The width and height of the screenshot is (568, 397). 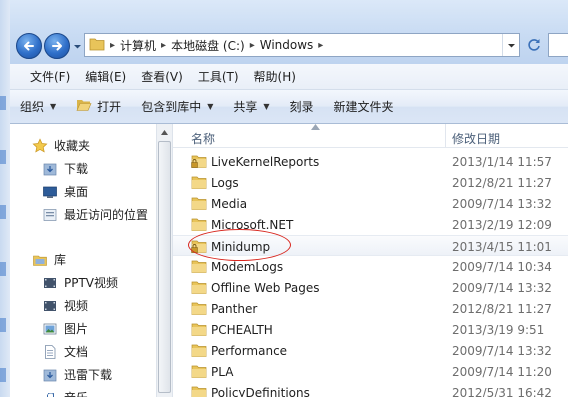 I want to click on nav-item-label: 图片, so click(x=76, y=329).